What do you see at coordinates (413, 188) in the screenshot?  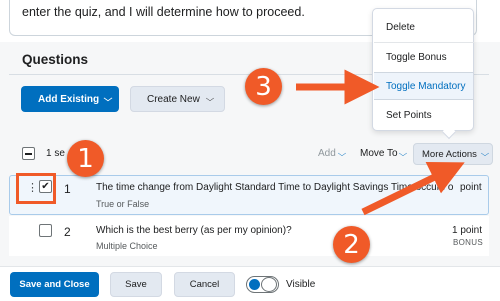 I see `arrow-to-more-actions` at bounding box center [413, 188].